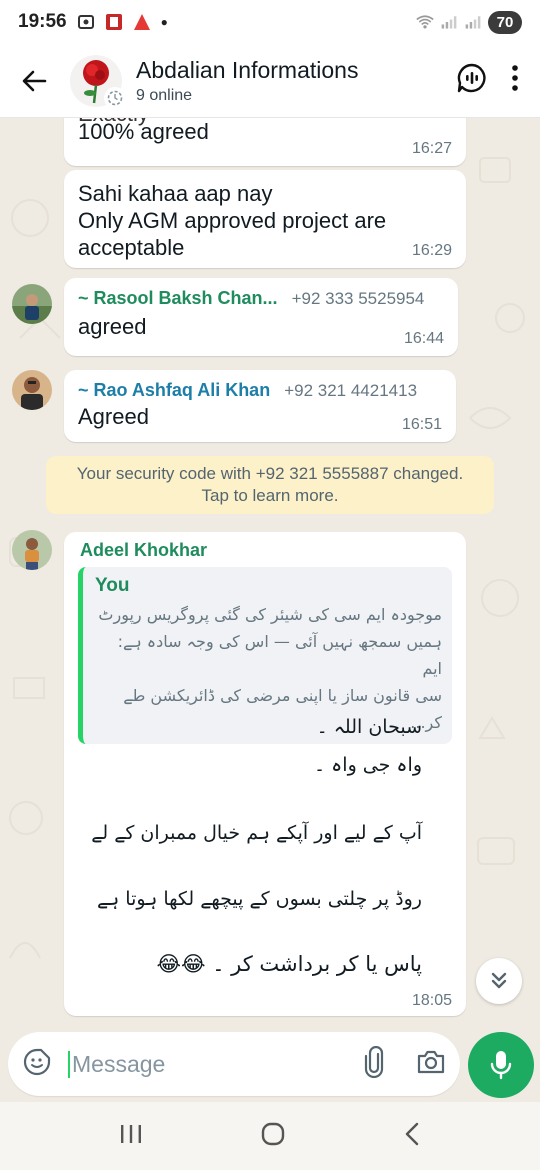  I want to click on sender-name: Adeel Khokhar, so click(266, 550).